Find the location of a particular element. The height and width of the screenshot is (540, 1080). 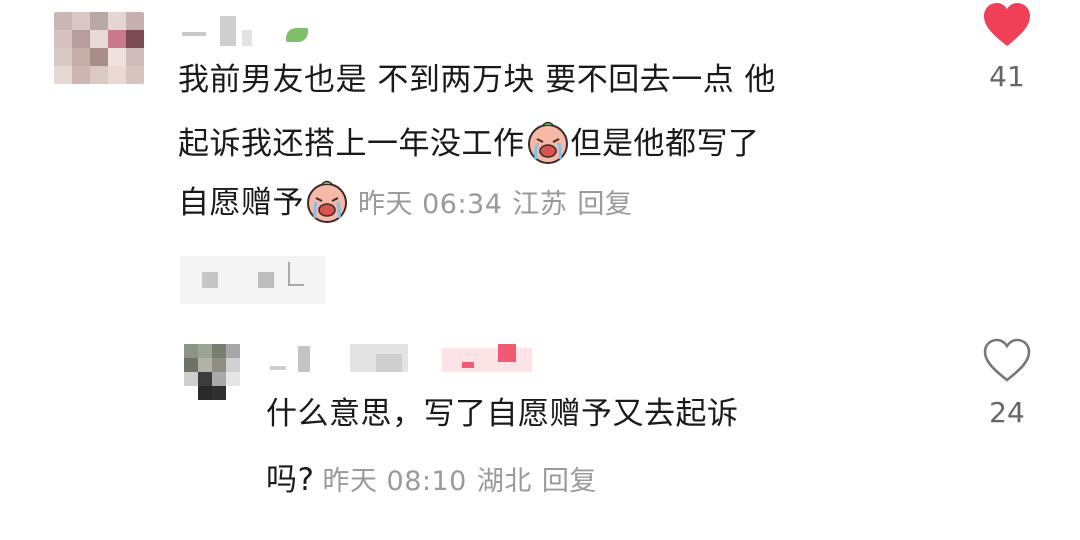

like-count: 24 is located at coordinates (1007, 412).